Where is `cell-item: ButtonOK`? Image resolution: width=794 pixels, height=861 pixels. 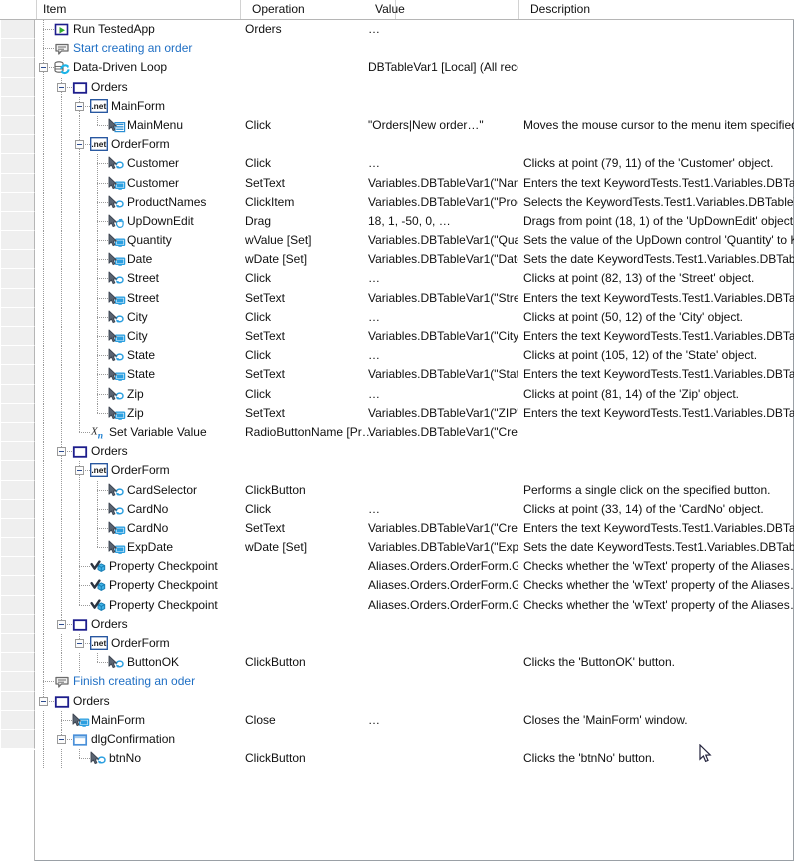
cell-item: ButtonOK is located at coordinates (137, 663).